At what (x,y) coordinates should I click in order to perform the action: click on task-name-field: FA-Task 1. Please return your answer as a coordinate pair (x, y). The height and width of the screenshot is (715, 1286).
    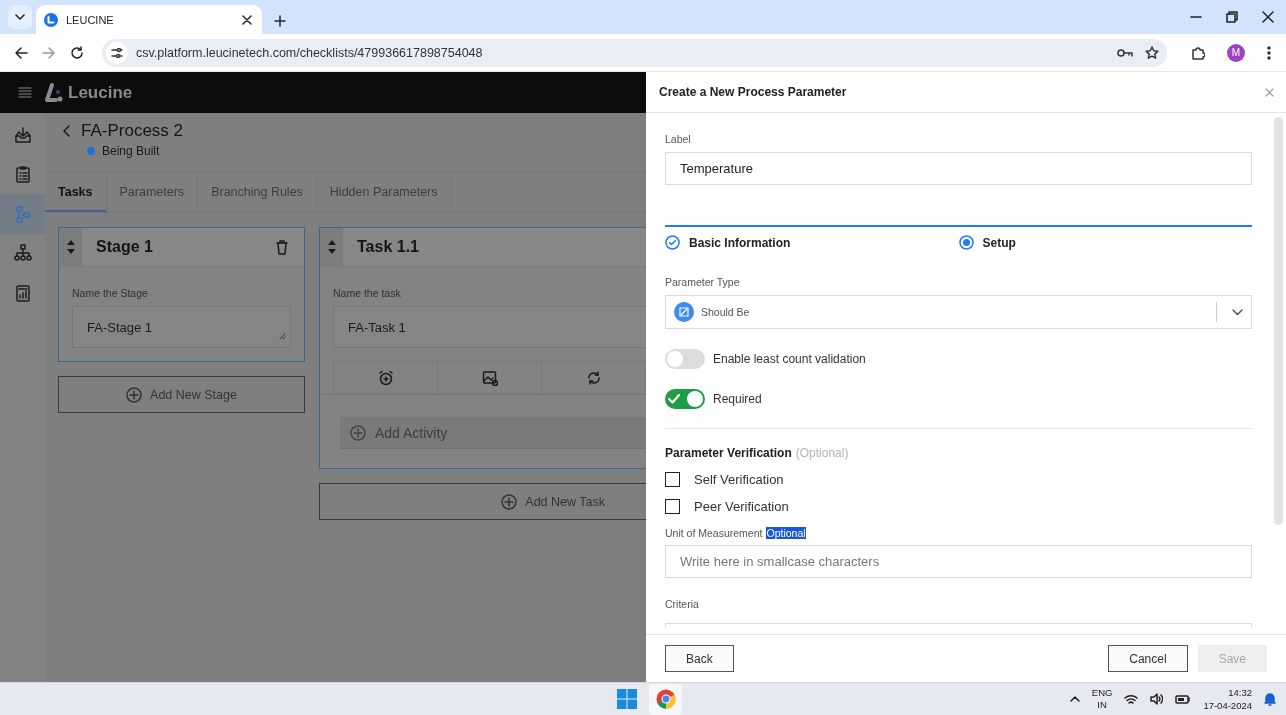
    Looking at the image, I should click on (489, 327).